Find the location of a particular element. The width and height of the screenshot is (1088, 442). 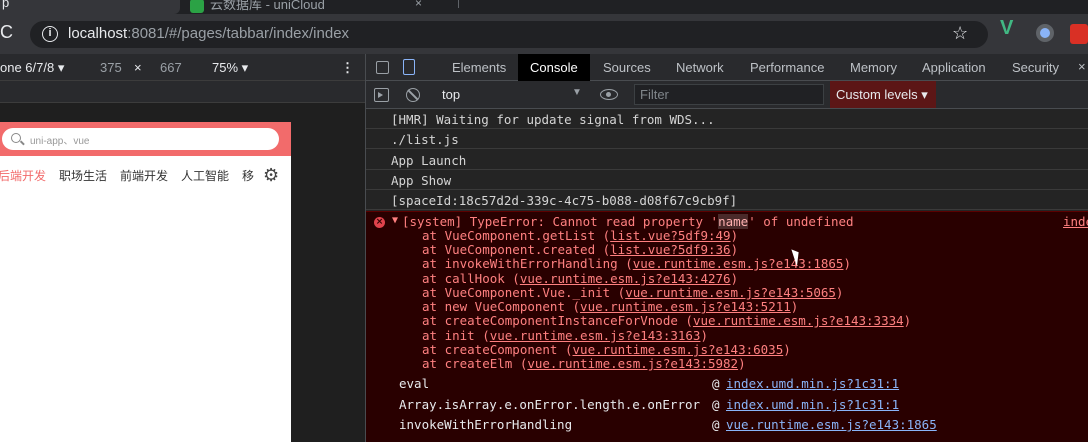

tab-application: Application is located at coordinates (954, 67).